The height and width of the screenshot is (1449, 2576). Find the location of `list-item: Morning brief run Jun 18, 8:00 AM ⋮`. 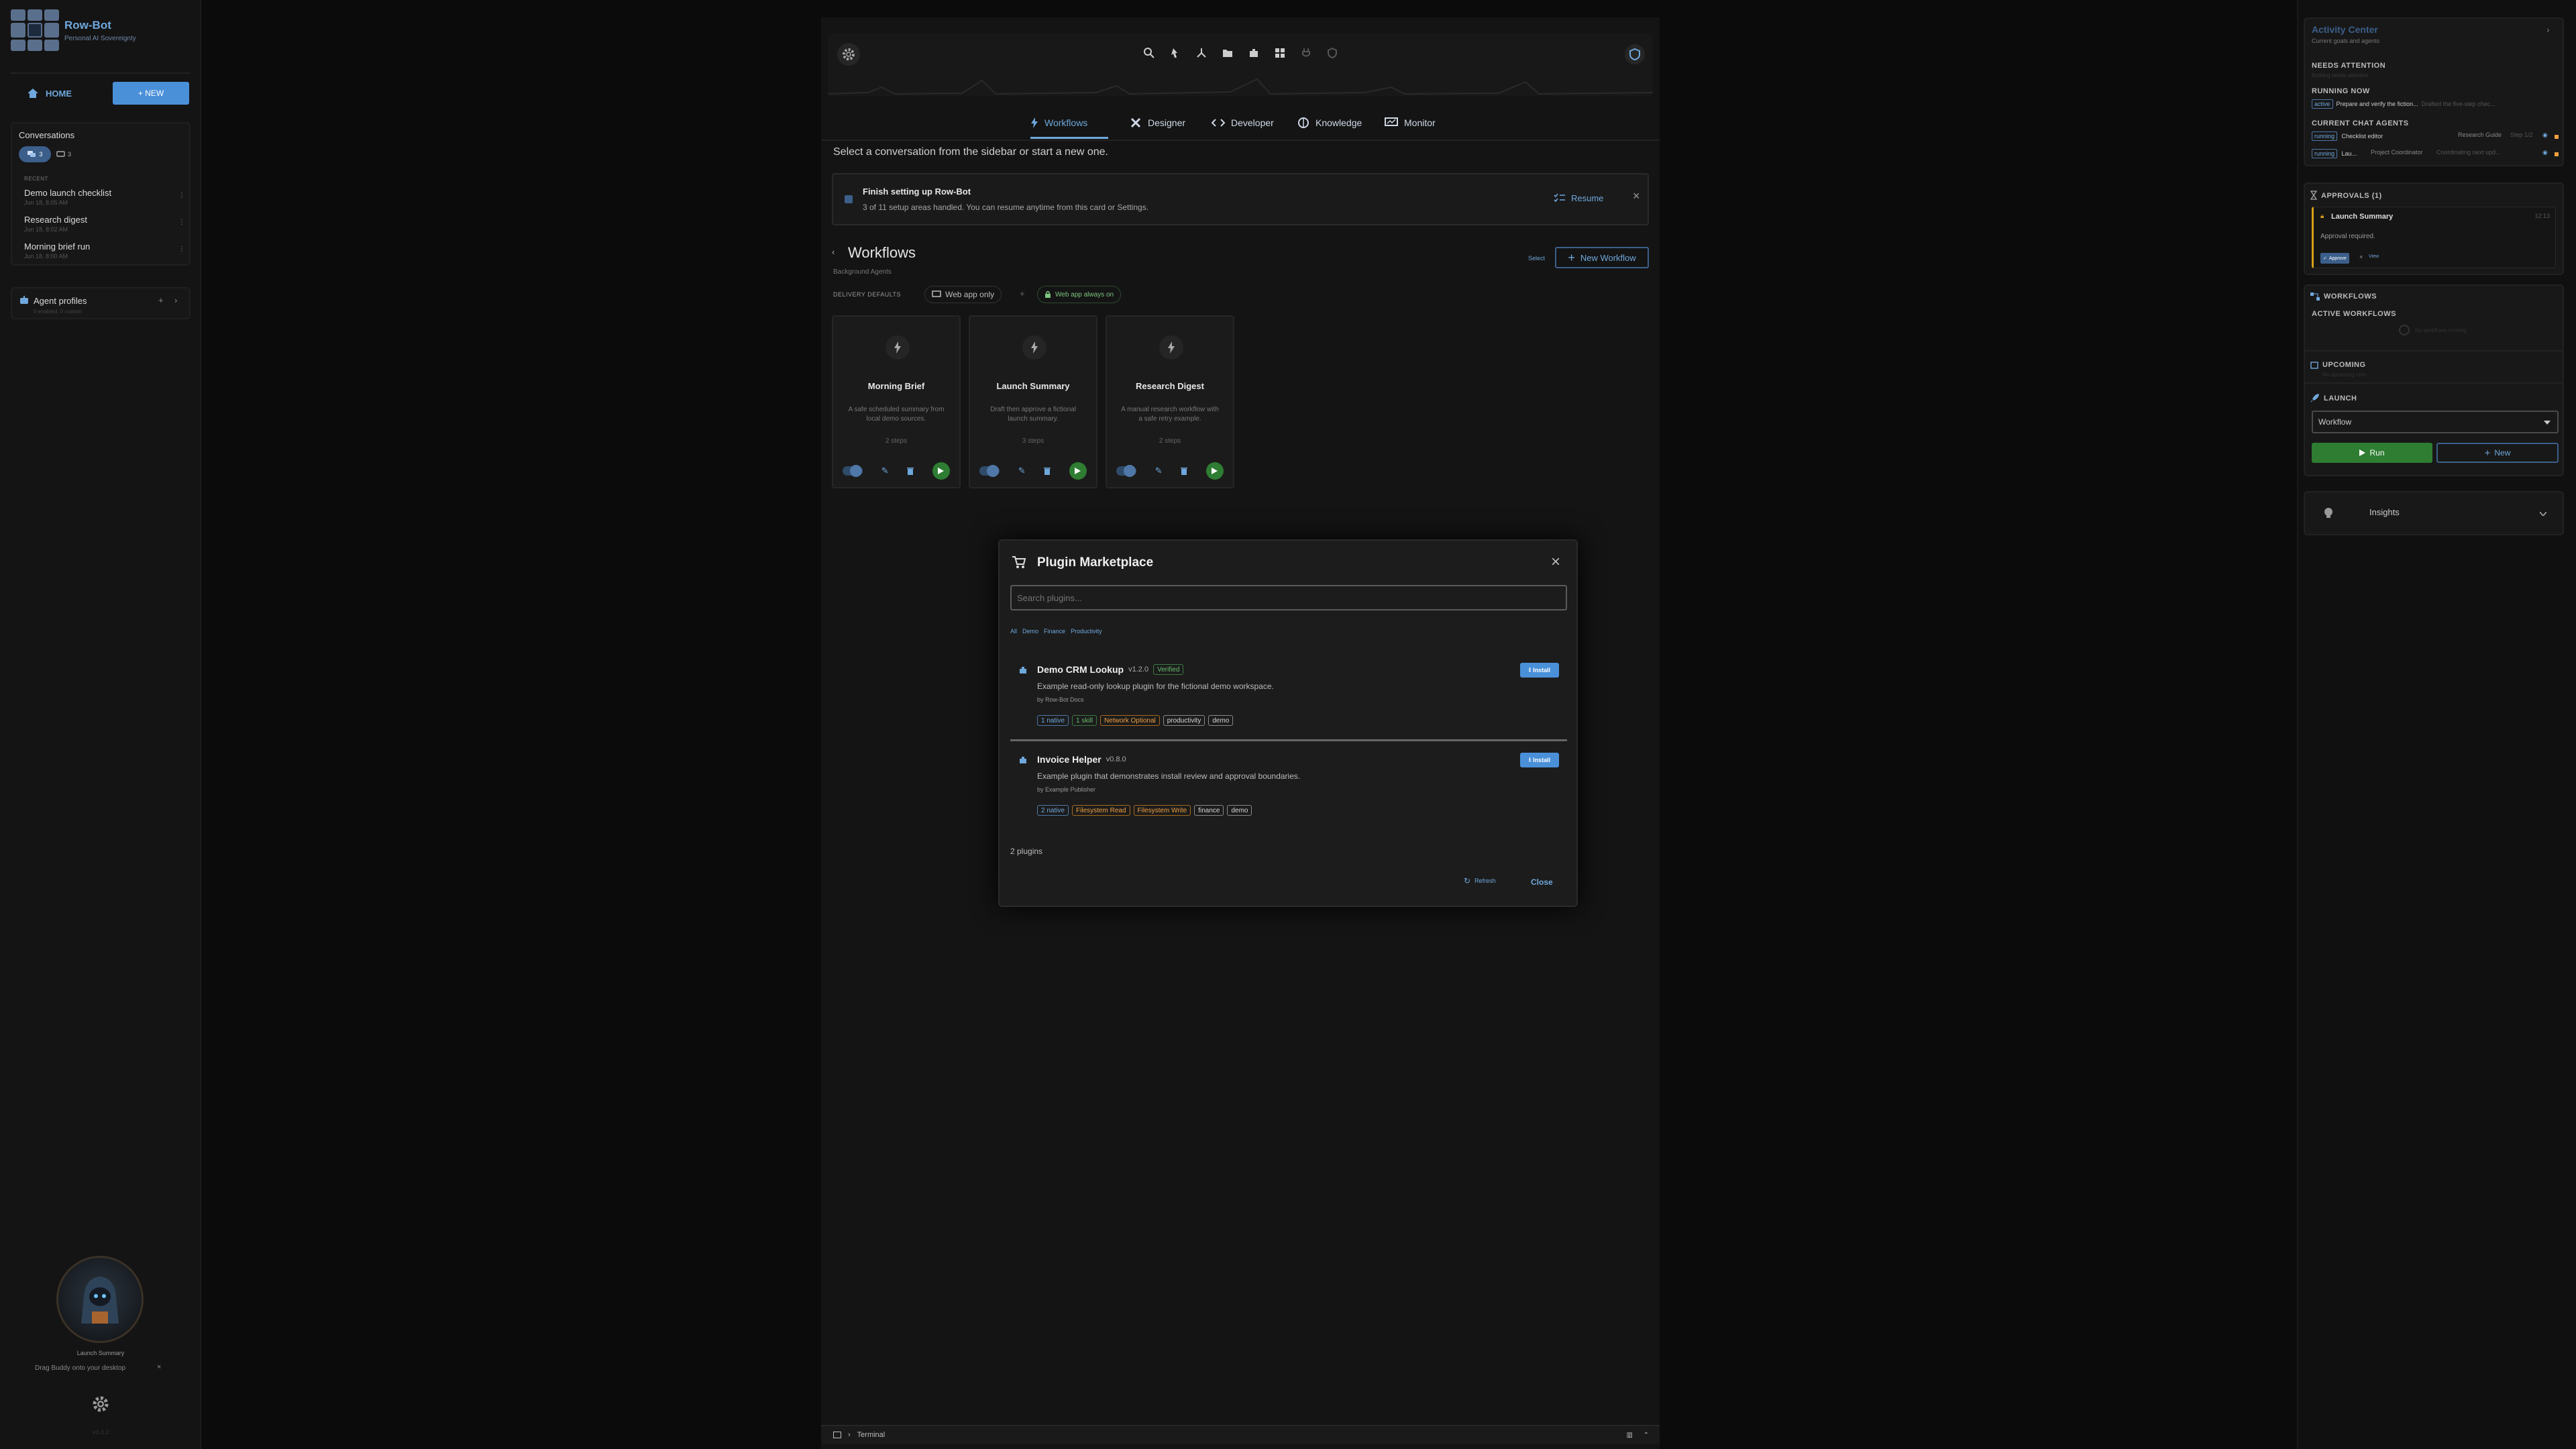

list-item: Morning brief run Jun 18, 8:00 AM ⋮ is located at coordinates (104, 252).